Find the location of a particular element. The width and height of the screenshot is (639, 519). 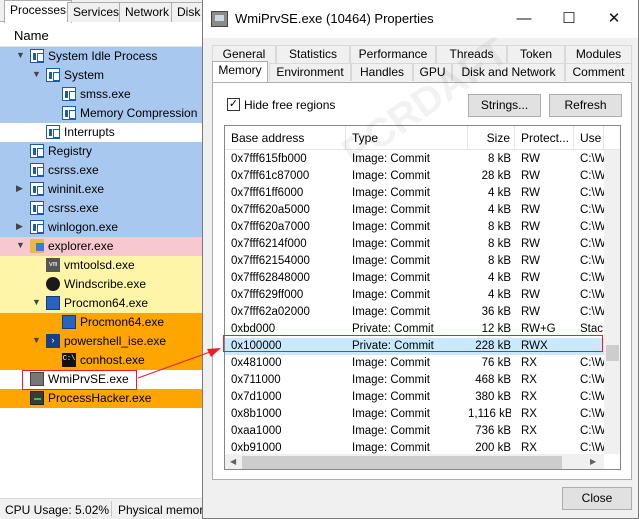

dialog-title: WmiPrvSE.exe (10464) Properties is located at coordinates (334, 18).